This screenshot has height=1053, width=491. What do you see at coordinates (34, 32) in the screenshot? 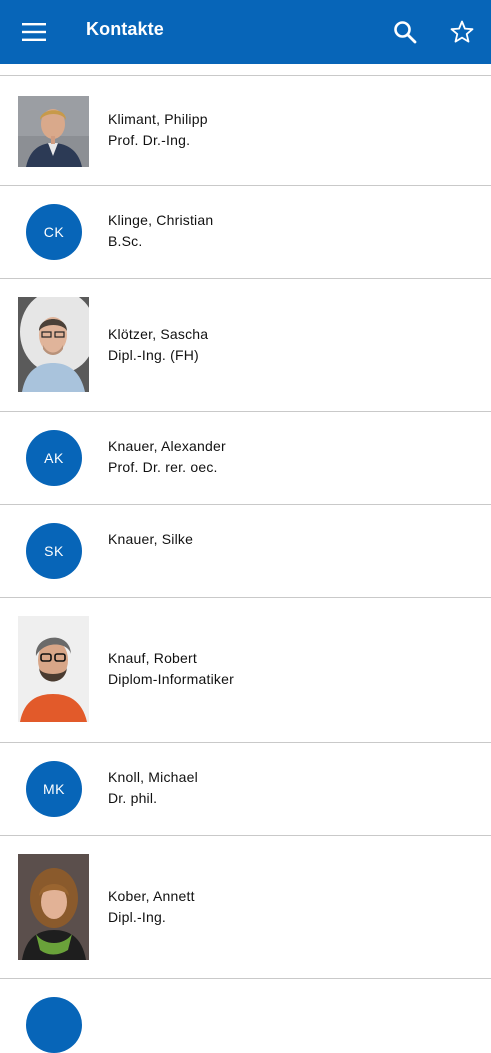
I see `menu-icon` at bounding box center [34, 32].